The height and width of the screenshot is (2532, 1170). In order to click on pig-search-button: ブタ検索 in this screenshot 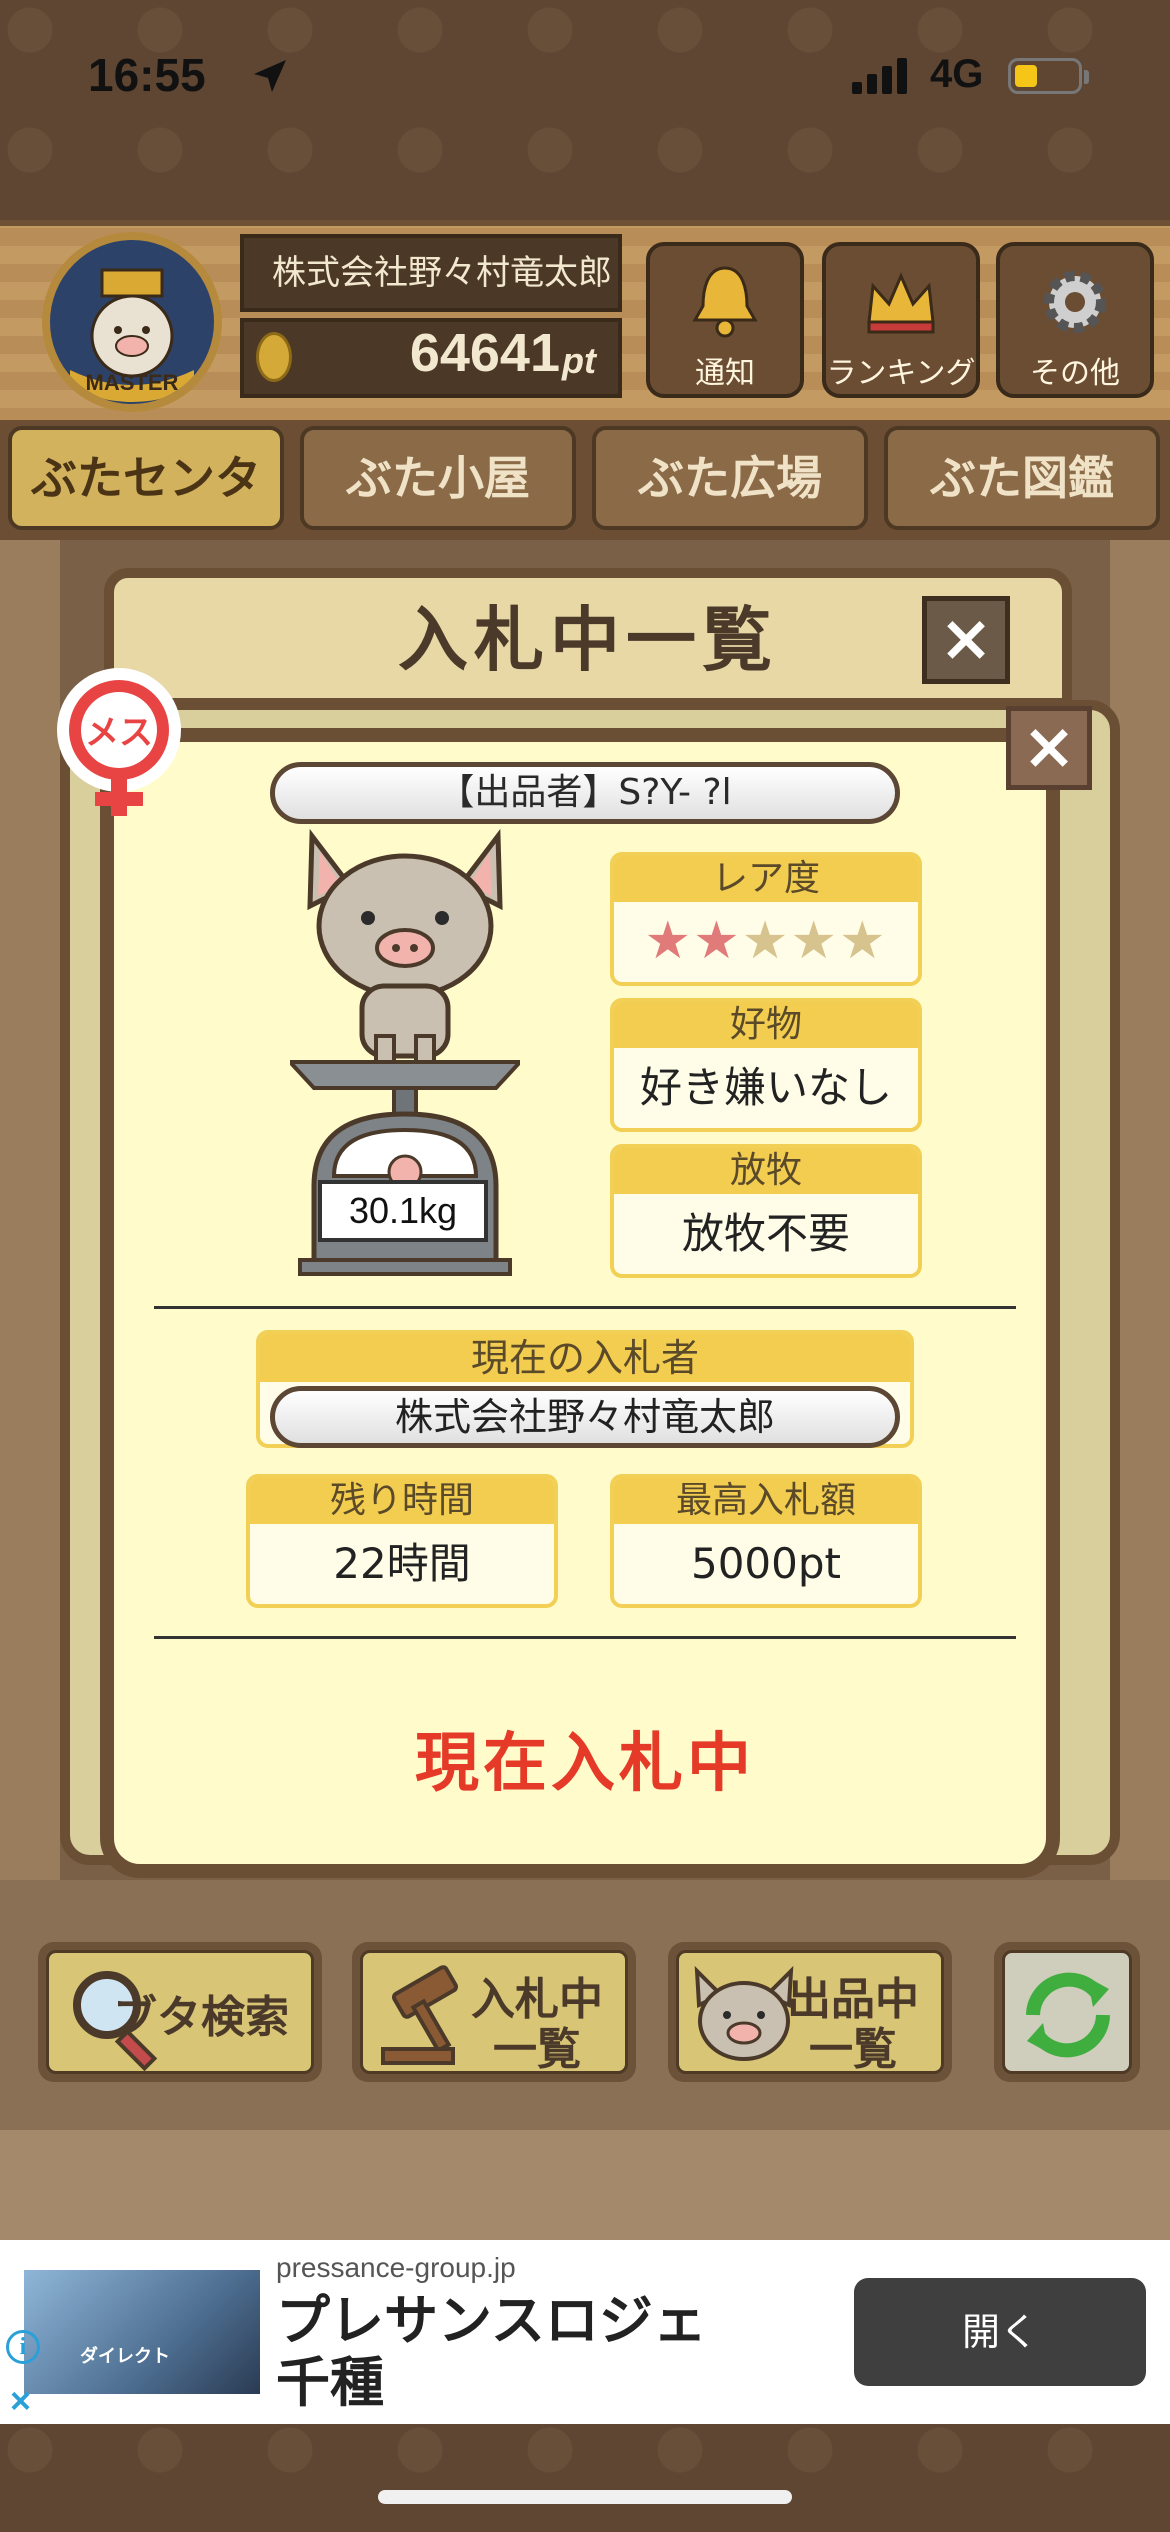, I will do `click(180, 2012)`.